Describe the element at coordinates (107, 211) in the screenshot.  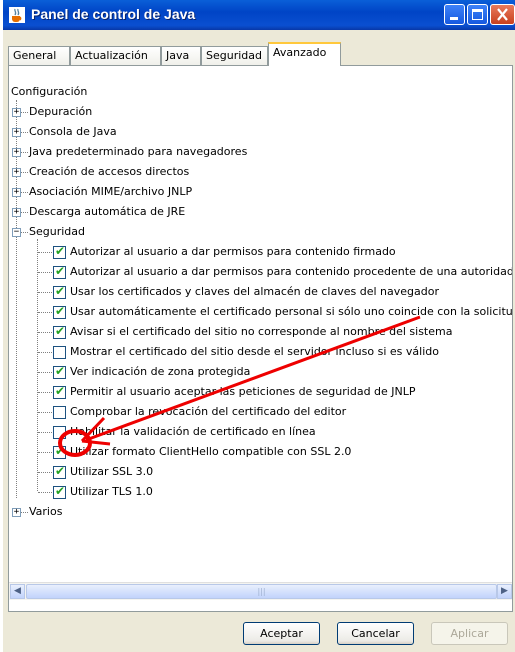
I see `tree-group-label: Descarga automática de JRE` at that location.